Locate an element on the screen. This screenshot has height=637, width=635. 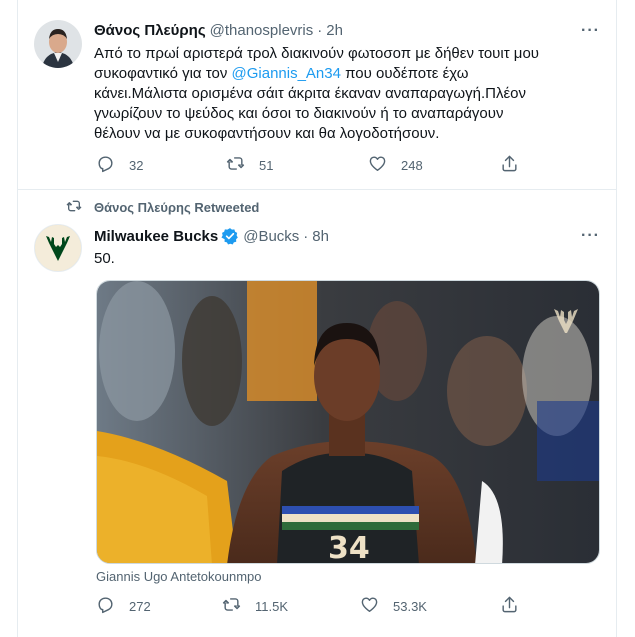
mention-link: @Giannis_An34 is located at coordinates (286, 73).